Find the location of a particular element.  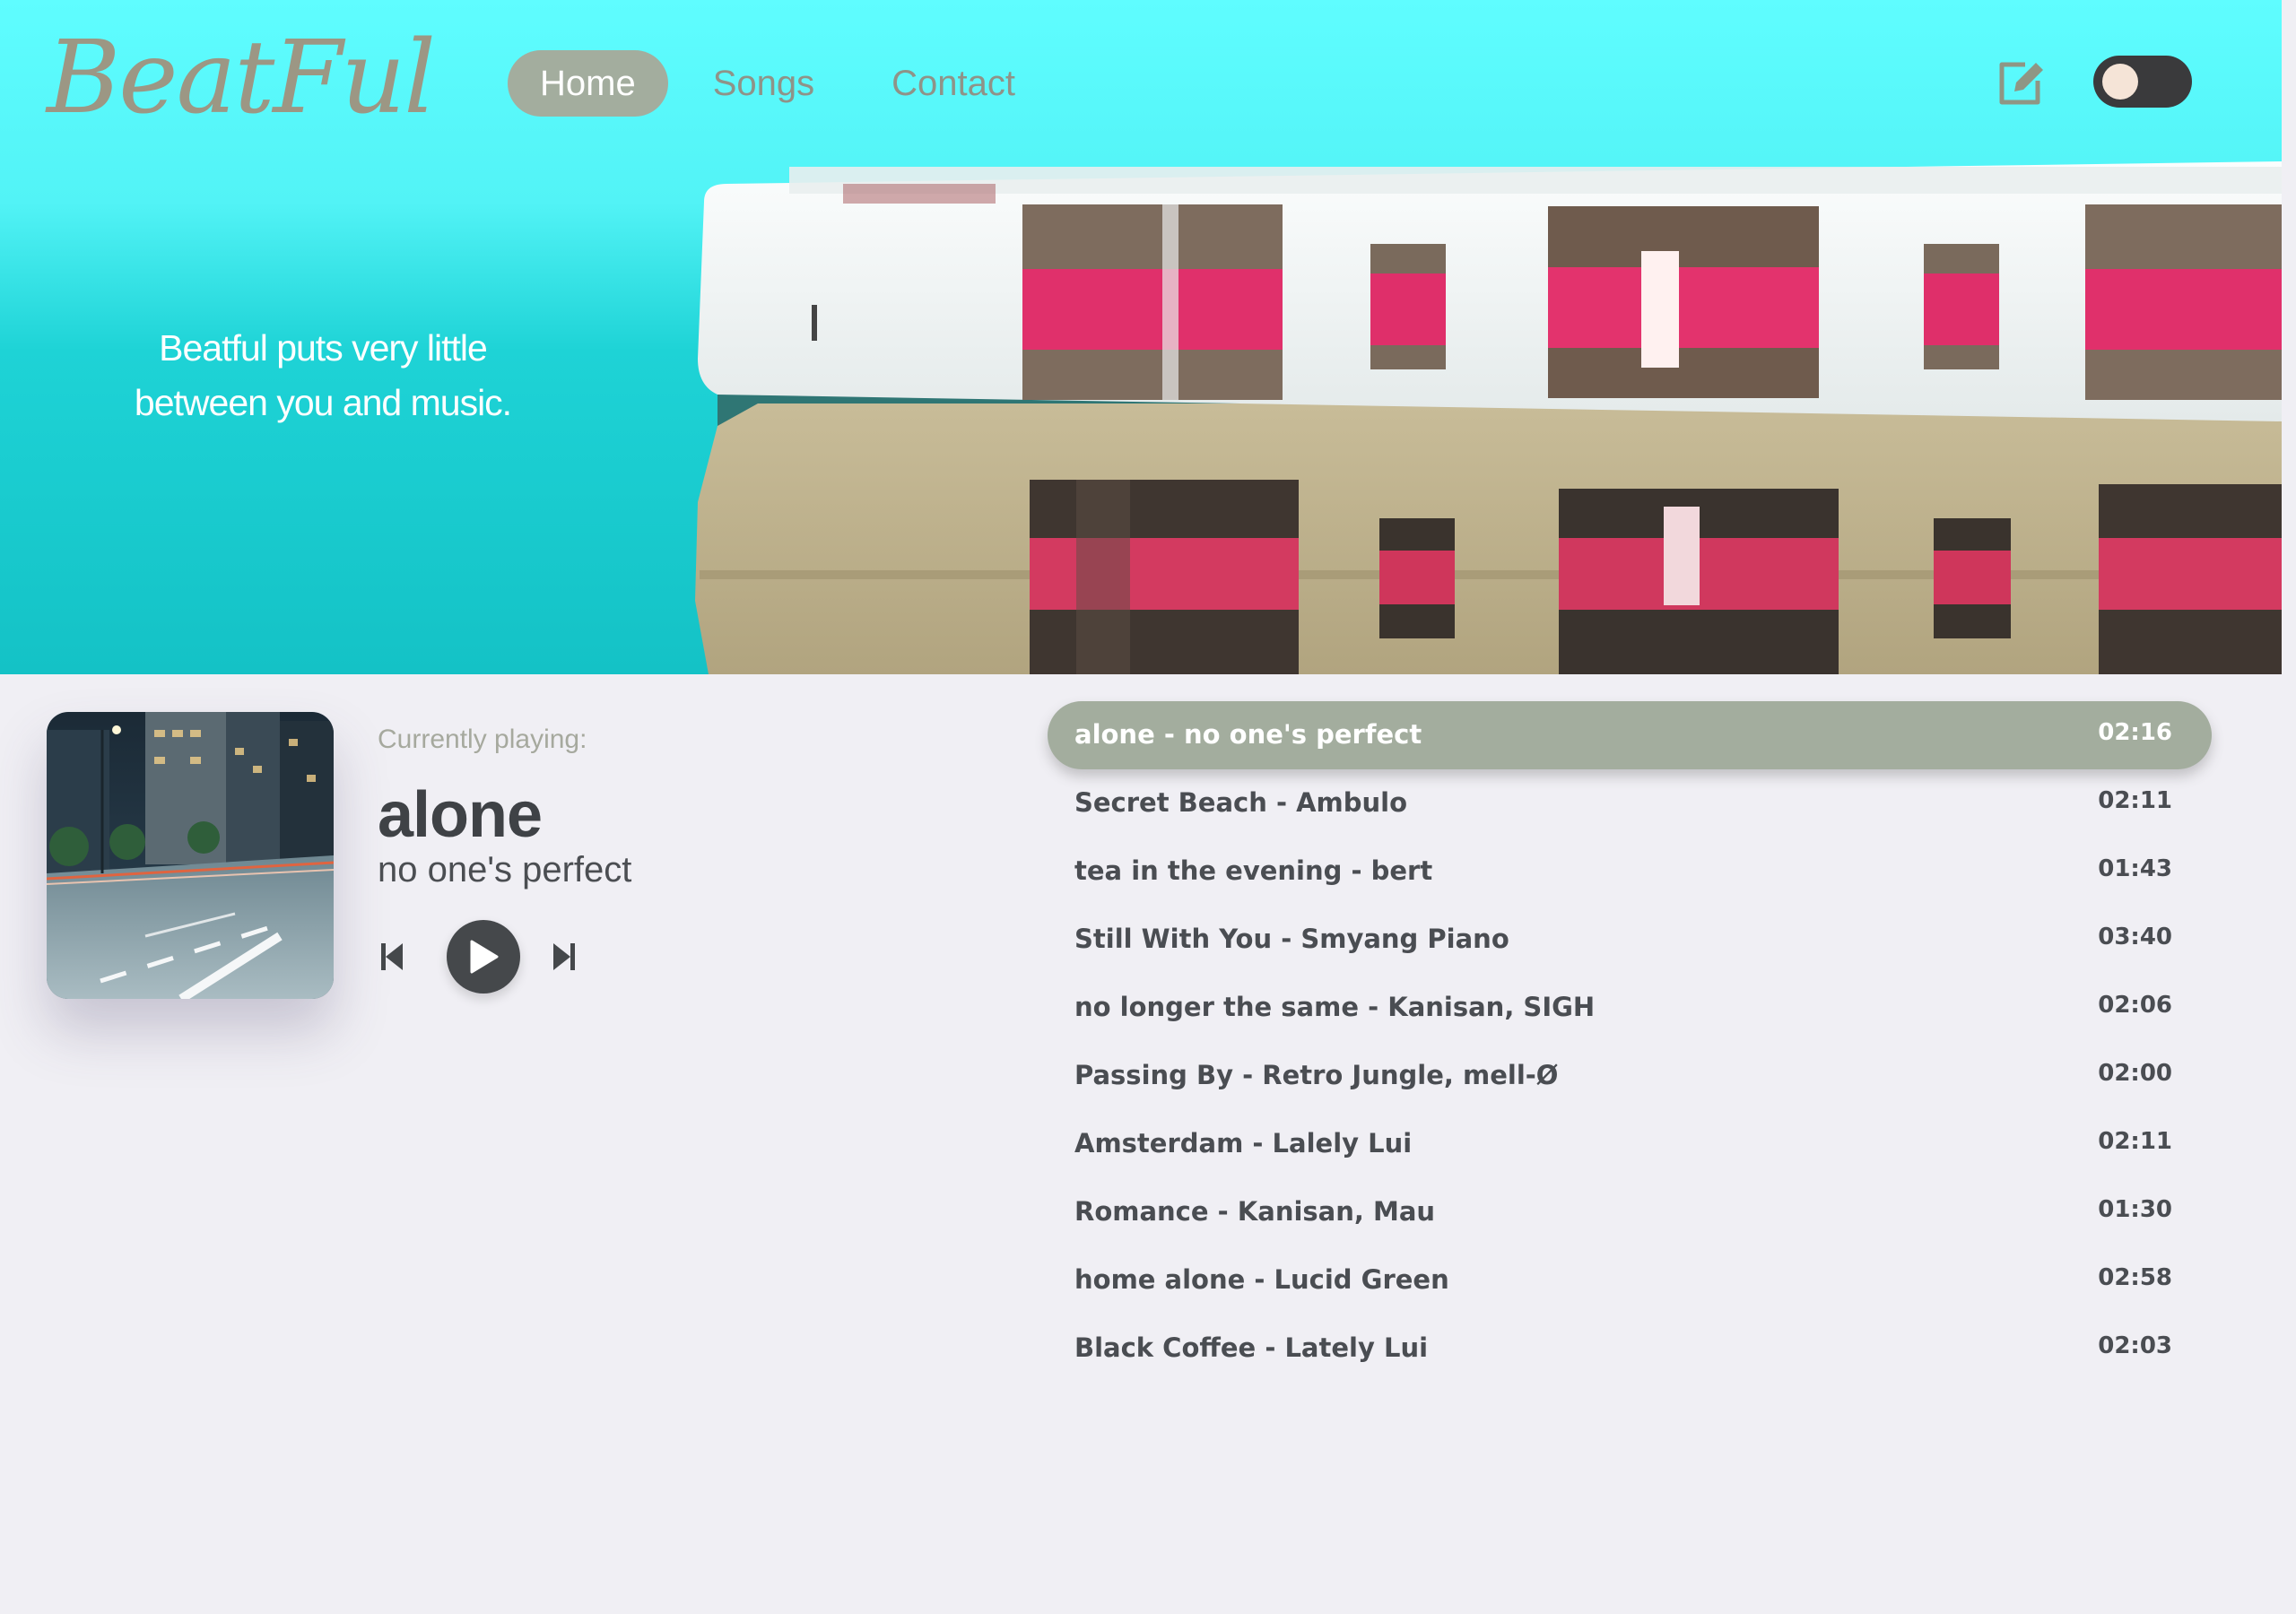

song-duration: 01:30 is located at coordinates (2135, 1209).